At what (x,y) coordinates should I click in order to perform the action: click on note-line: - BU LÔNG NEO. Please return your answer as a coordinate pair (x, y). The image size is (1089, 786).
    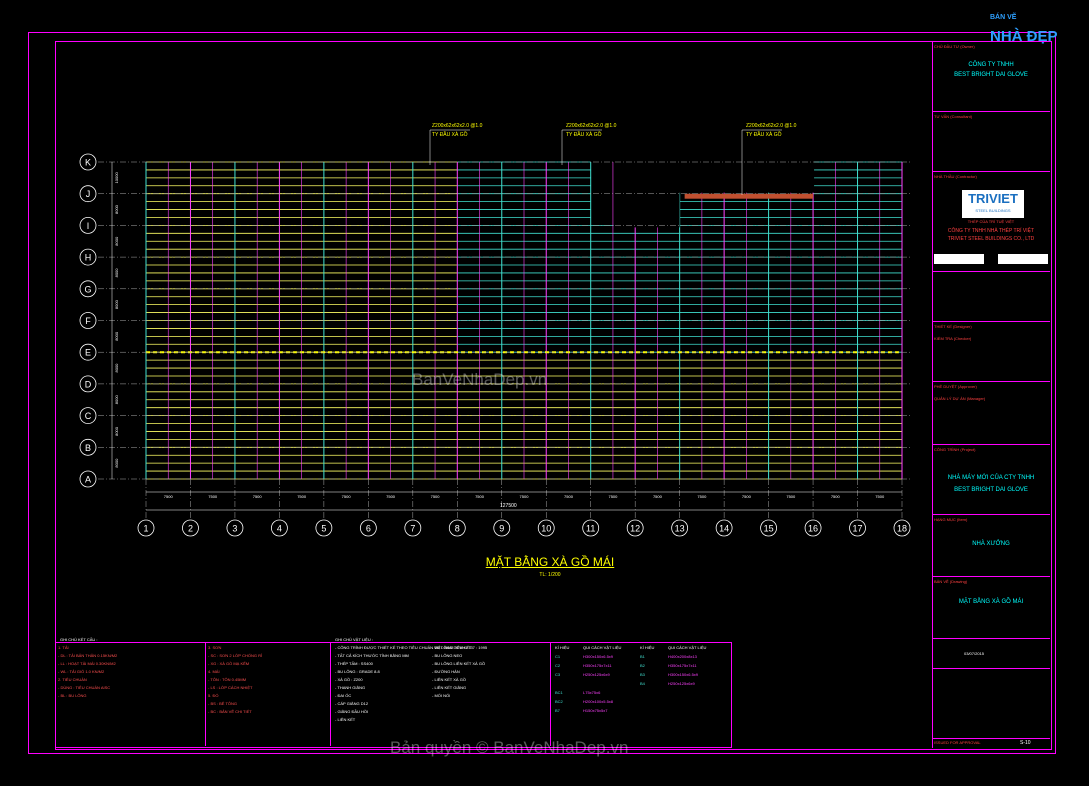
    Looking at the image, I should click on (447, 655).